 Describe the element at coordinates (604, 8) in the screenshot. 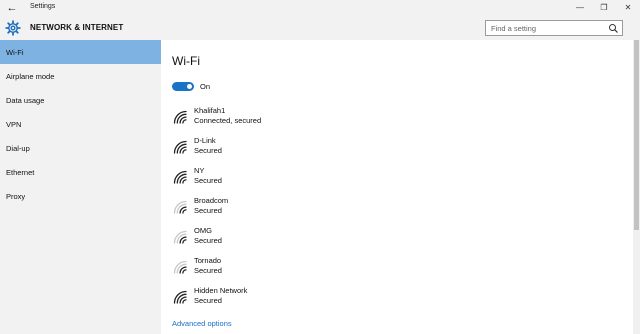

I see `maximize-button: ❐` at that location.